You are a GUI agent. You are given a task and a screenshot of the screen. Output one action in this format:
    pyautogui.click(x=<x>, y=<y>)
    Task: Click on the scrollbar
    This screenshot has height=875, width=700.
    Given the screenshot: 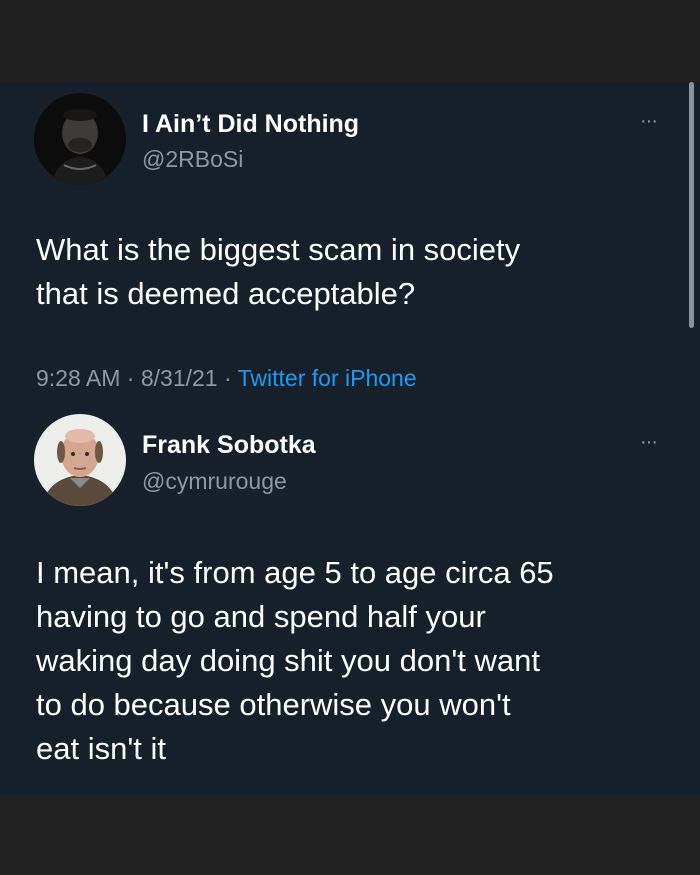 What is the action you would take?
    pyautogui.click(x=691, y=205)
    